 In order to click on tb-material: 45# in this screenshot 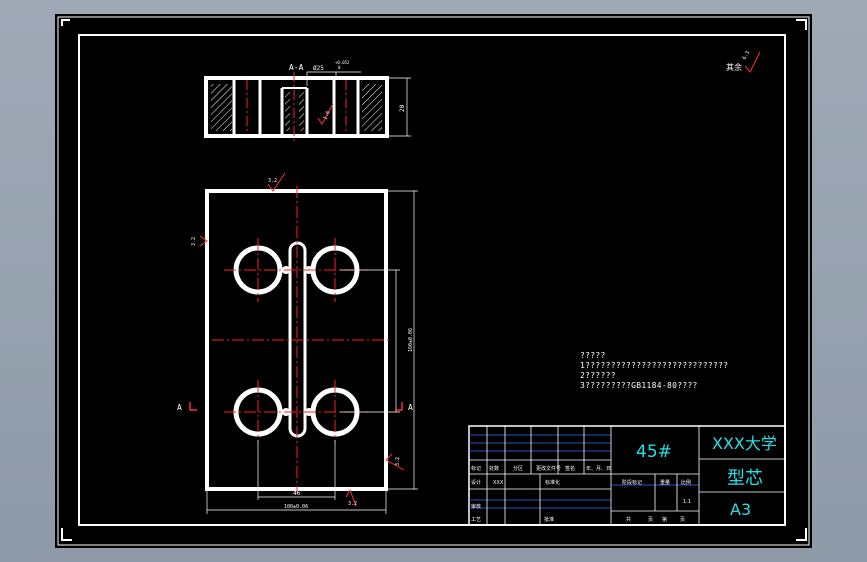, I will do `click(654, 452)`.